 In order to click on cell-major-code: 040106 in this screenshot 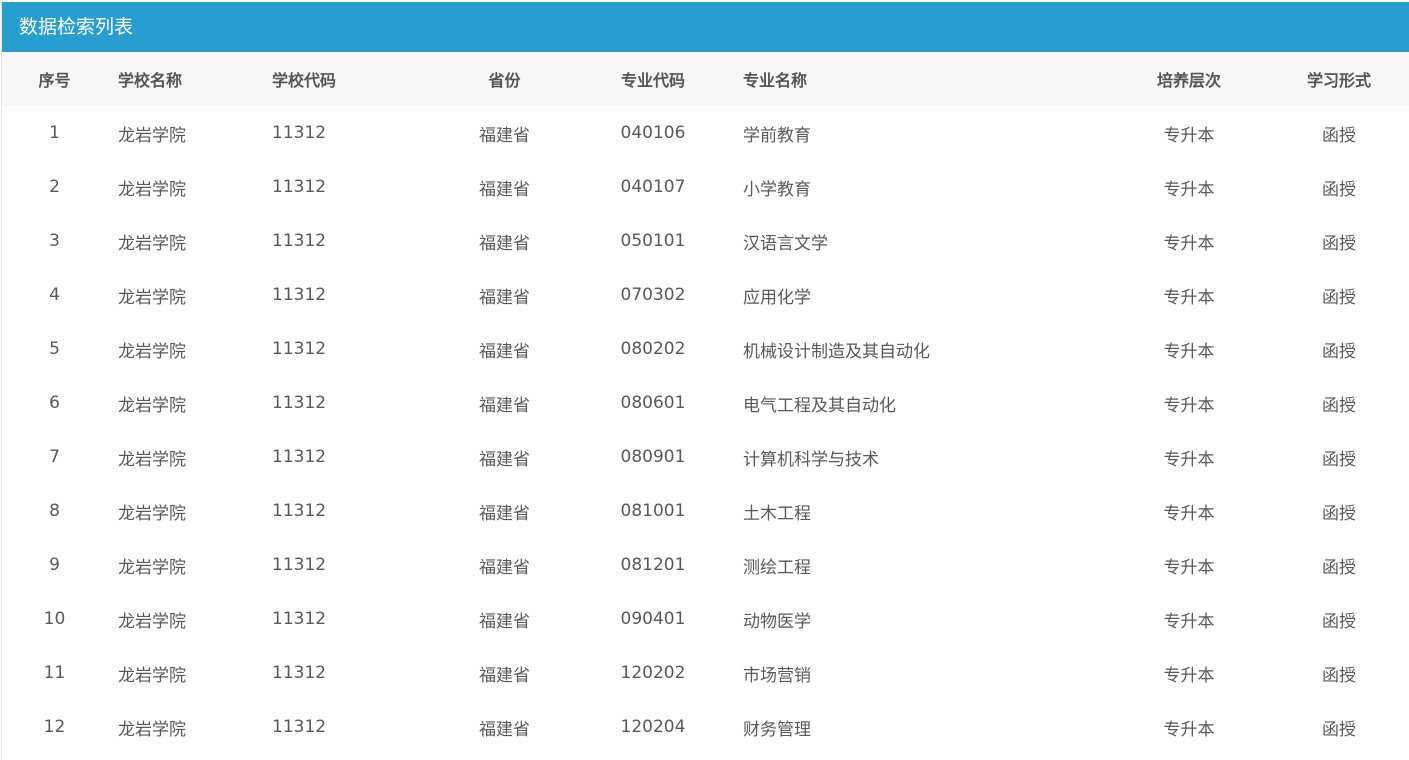, I will do `click(653, 133)`.